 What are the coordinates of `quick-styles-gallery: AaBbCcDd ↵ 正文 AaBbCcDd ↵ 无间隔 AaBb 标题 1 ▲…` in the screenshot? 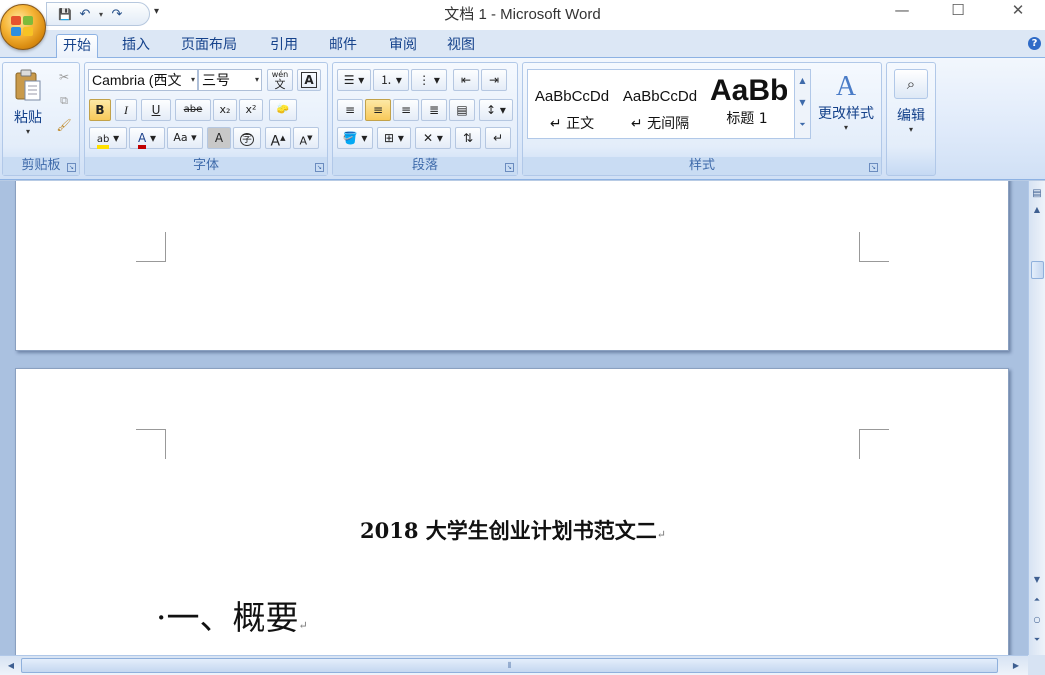 It's located at (669, 104).